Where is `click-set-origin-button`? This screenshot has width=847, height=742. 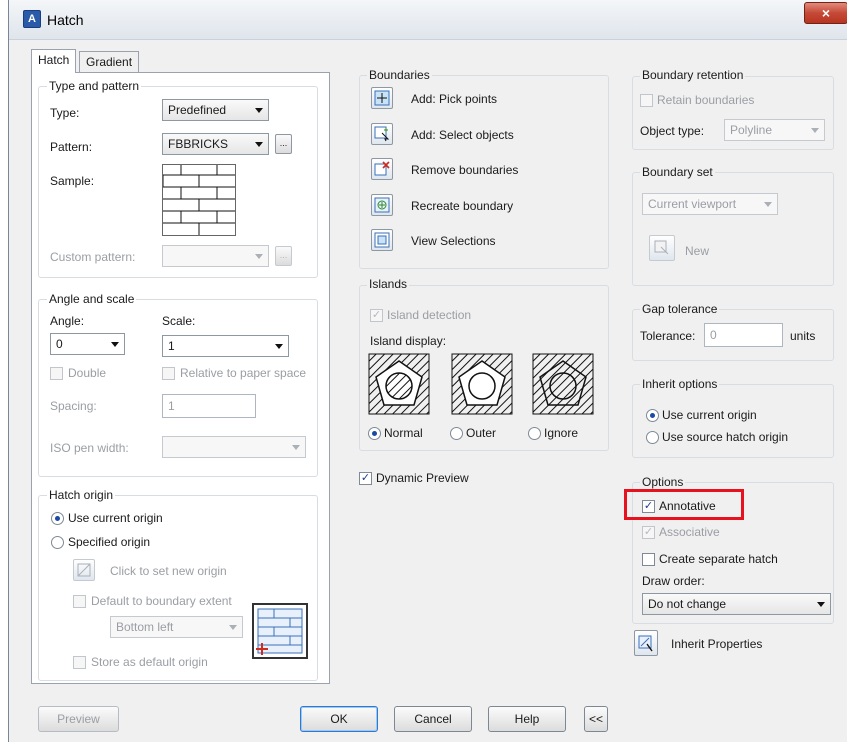
click-set-origin-button is located at coordinates (84, 570).